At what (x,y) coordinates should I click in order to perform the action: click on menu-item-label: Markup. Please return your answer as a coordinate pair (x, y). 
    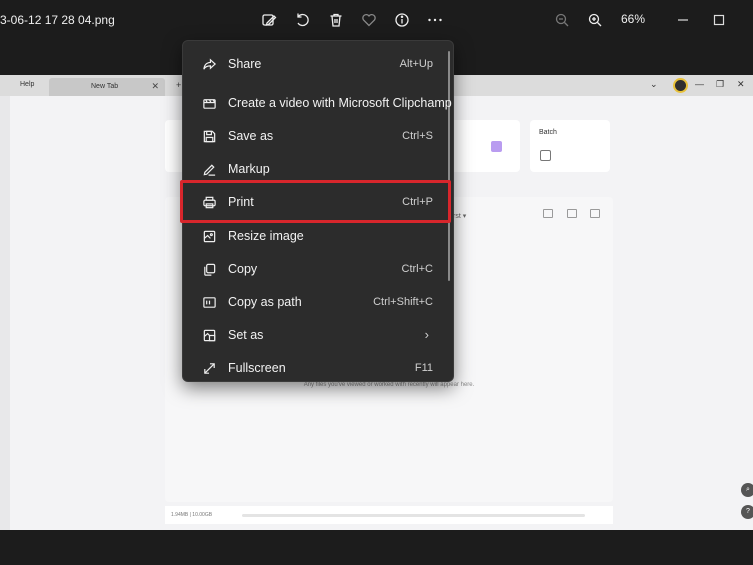
    Looking at the image, I should click on (249, 169).